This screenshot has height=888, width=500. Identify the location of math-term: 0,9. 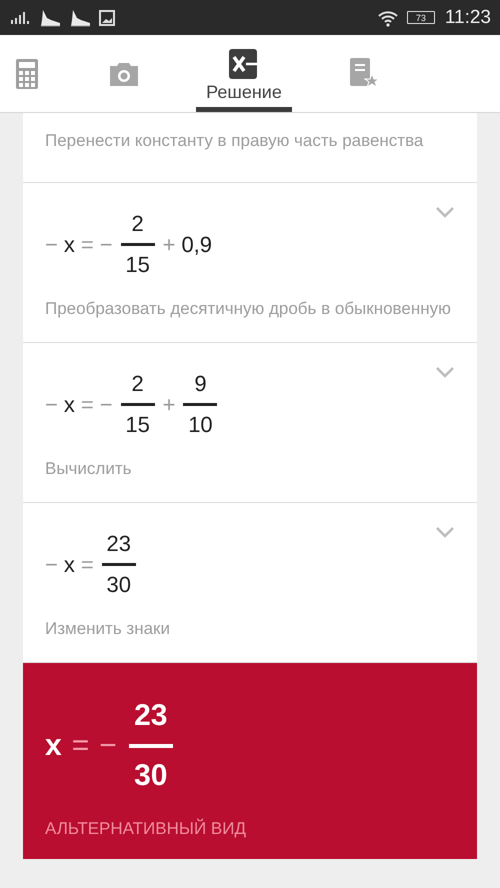
(196, 245).